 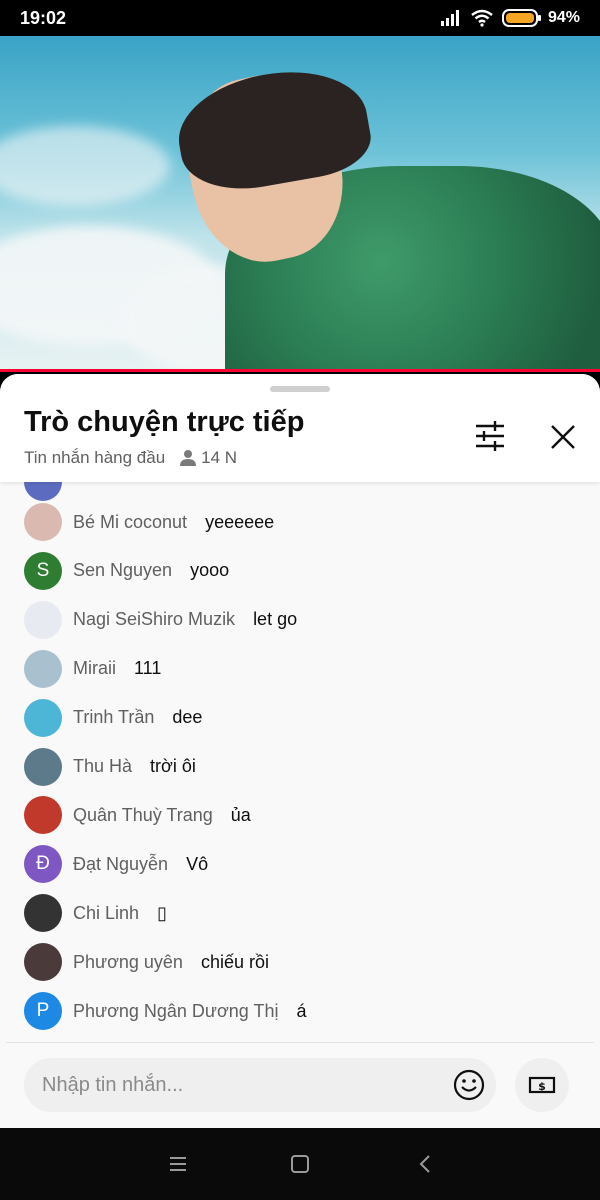 What do you see at coordinates (43, 864) in the screenshot?
I see `avatar: Đ` at bounding box center [43, 864].